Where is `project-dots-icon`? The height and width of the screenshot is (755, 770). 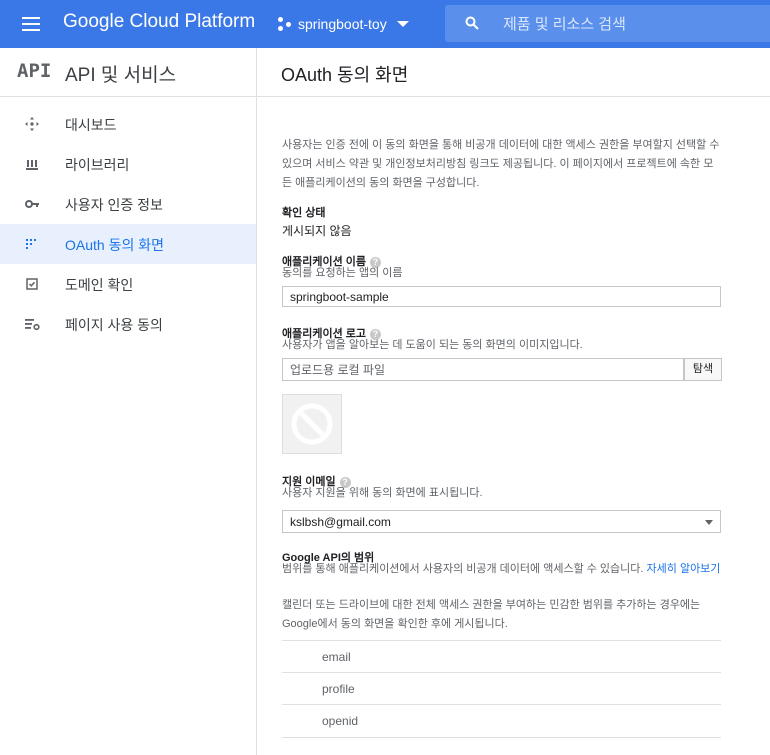
project-dots-icon is located at coordinates (285, 24).